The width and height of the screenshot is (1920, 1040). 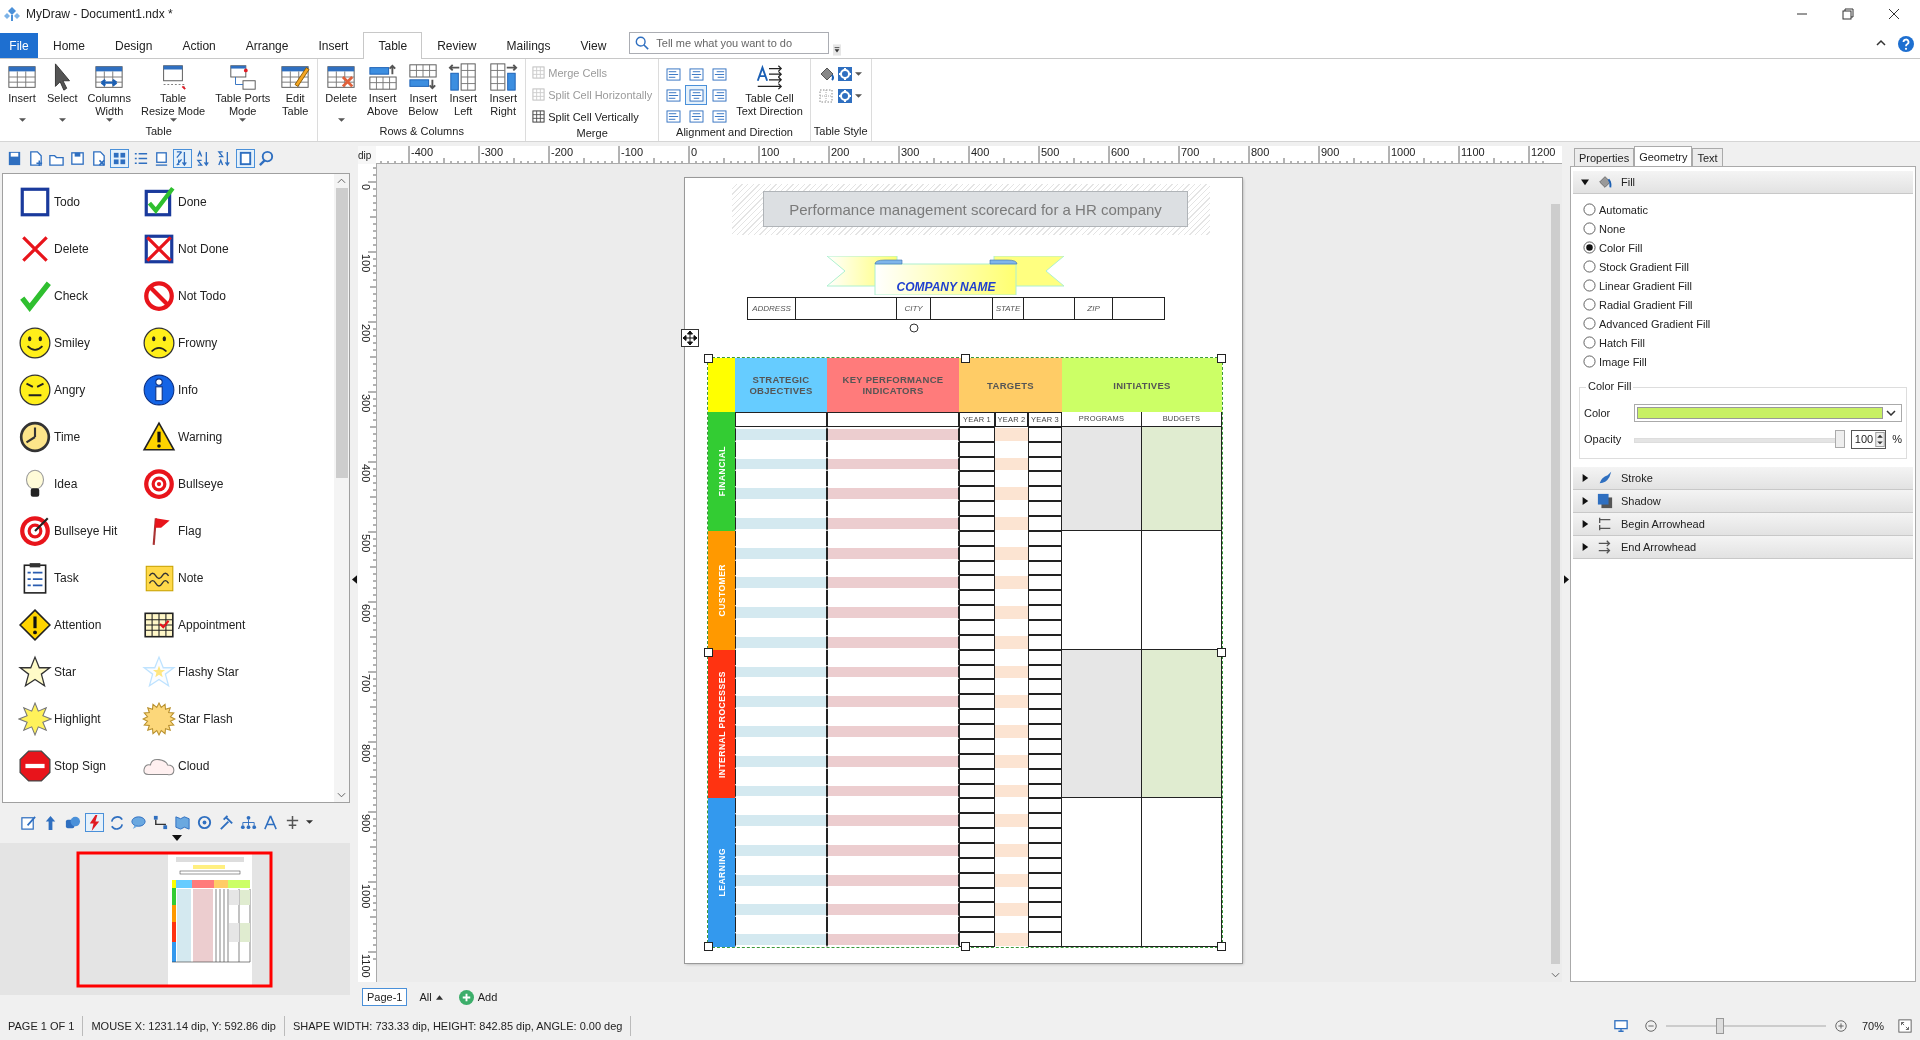 What do you see at coordinates (1604, 157) in the screenshot?
I see `panel-tab: Properties` at bounding box center [1604, 157].